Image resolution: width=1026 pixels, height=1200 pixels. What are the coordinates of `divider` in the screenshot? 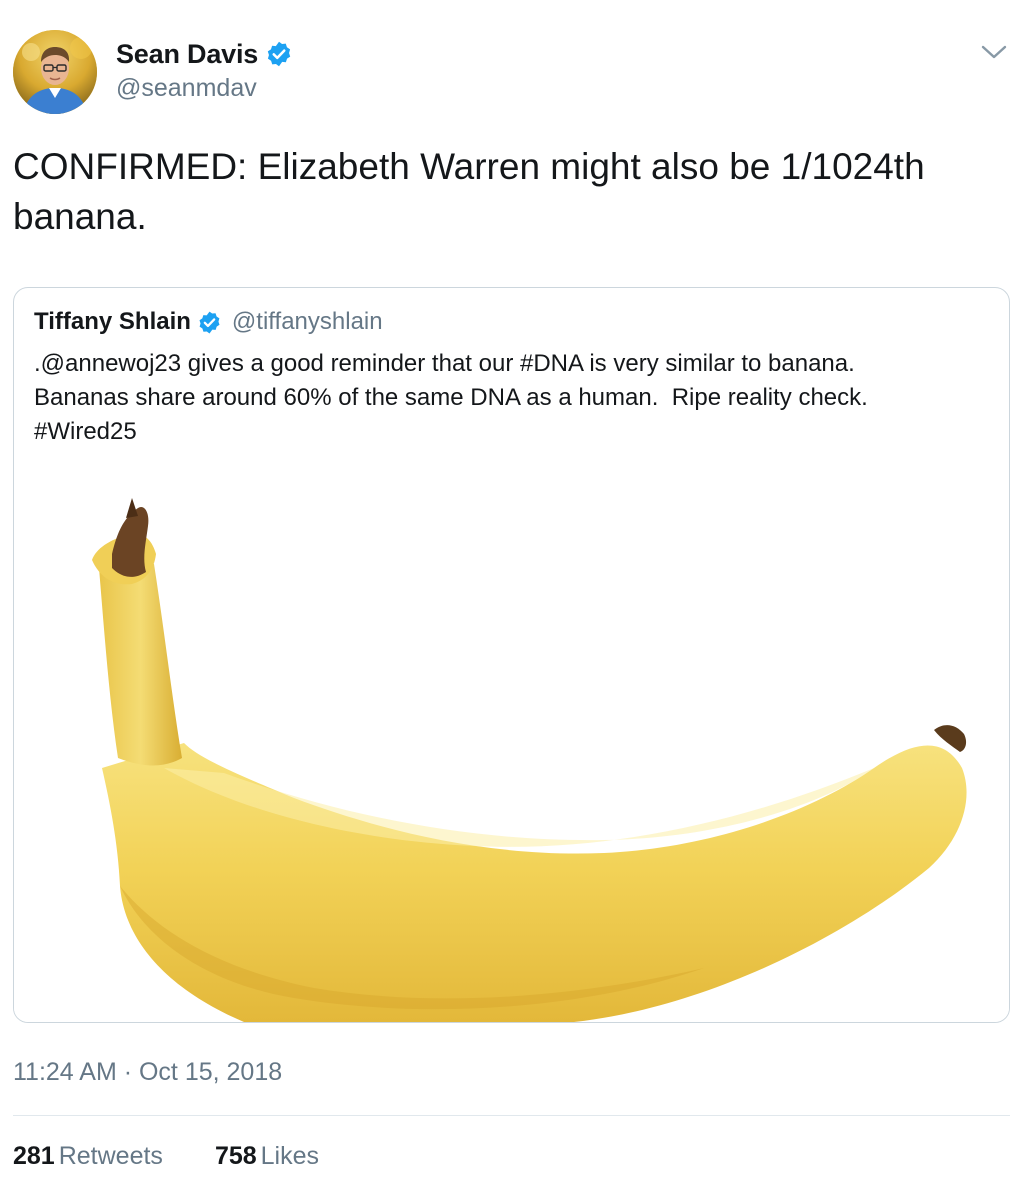 It's located at (511, 1115).